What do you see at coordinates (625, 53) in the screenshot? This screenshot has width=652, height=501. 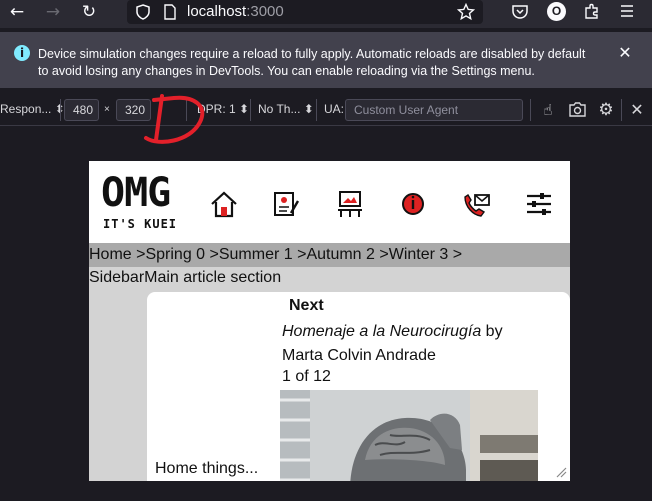 I see `close-icon: ✕` at bounding box center [625, 53].